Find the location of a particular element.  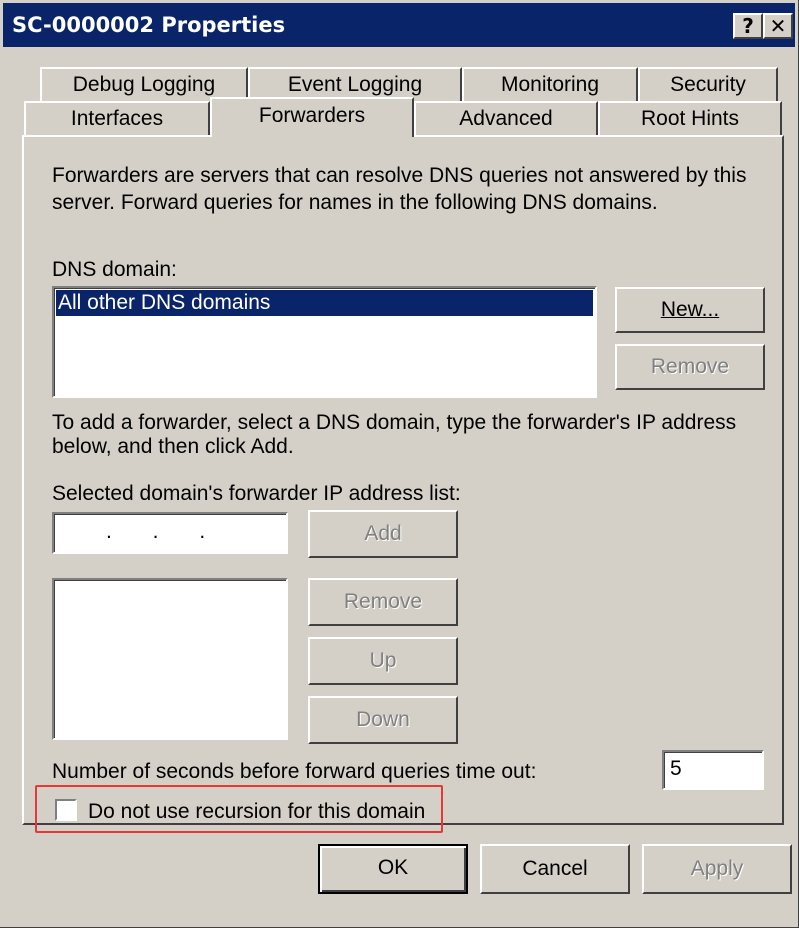

recursion-checkbox is located at coordinates (66, 810).